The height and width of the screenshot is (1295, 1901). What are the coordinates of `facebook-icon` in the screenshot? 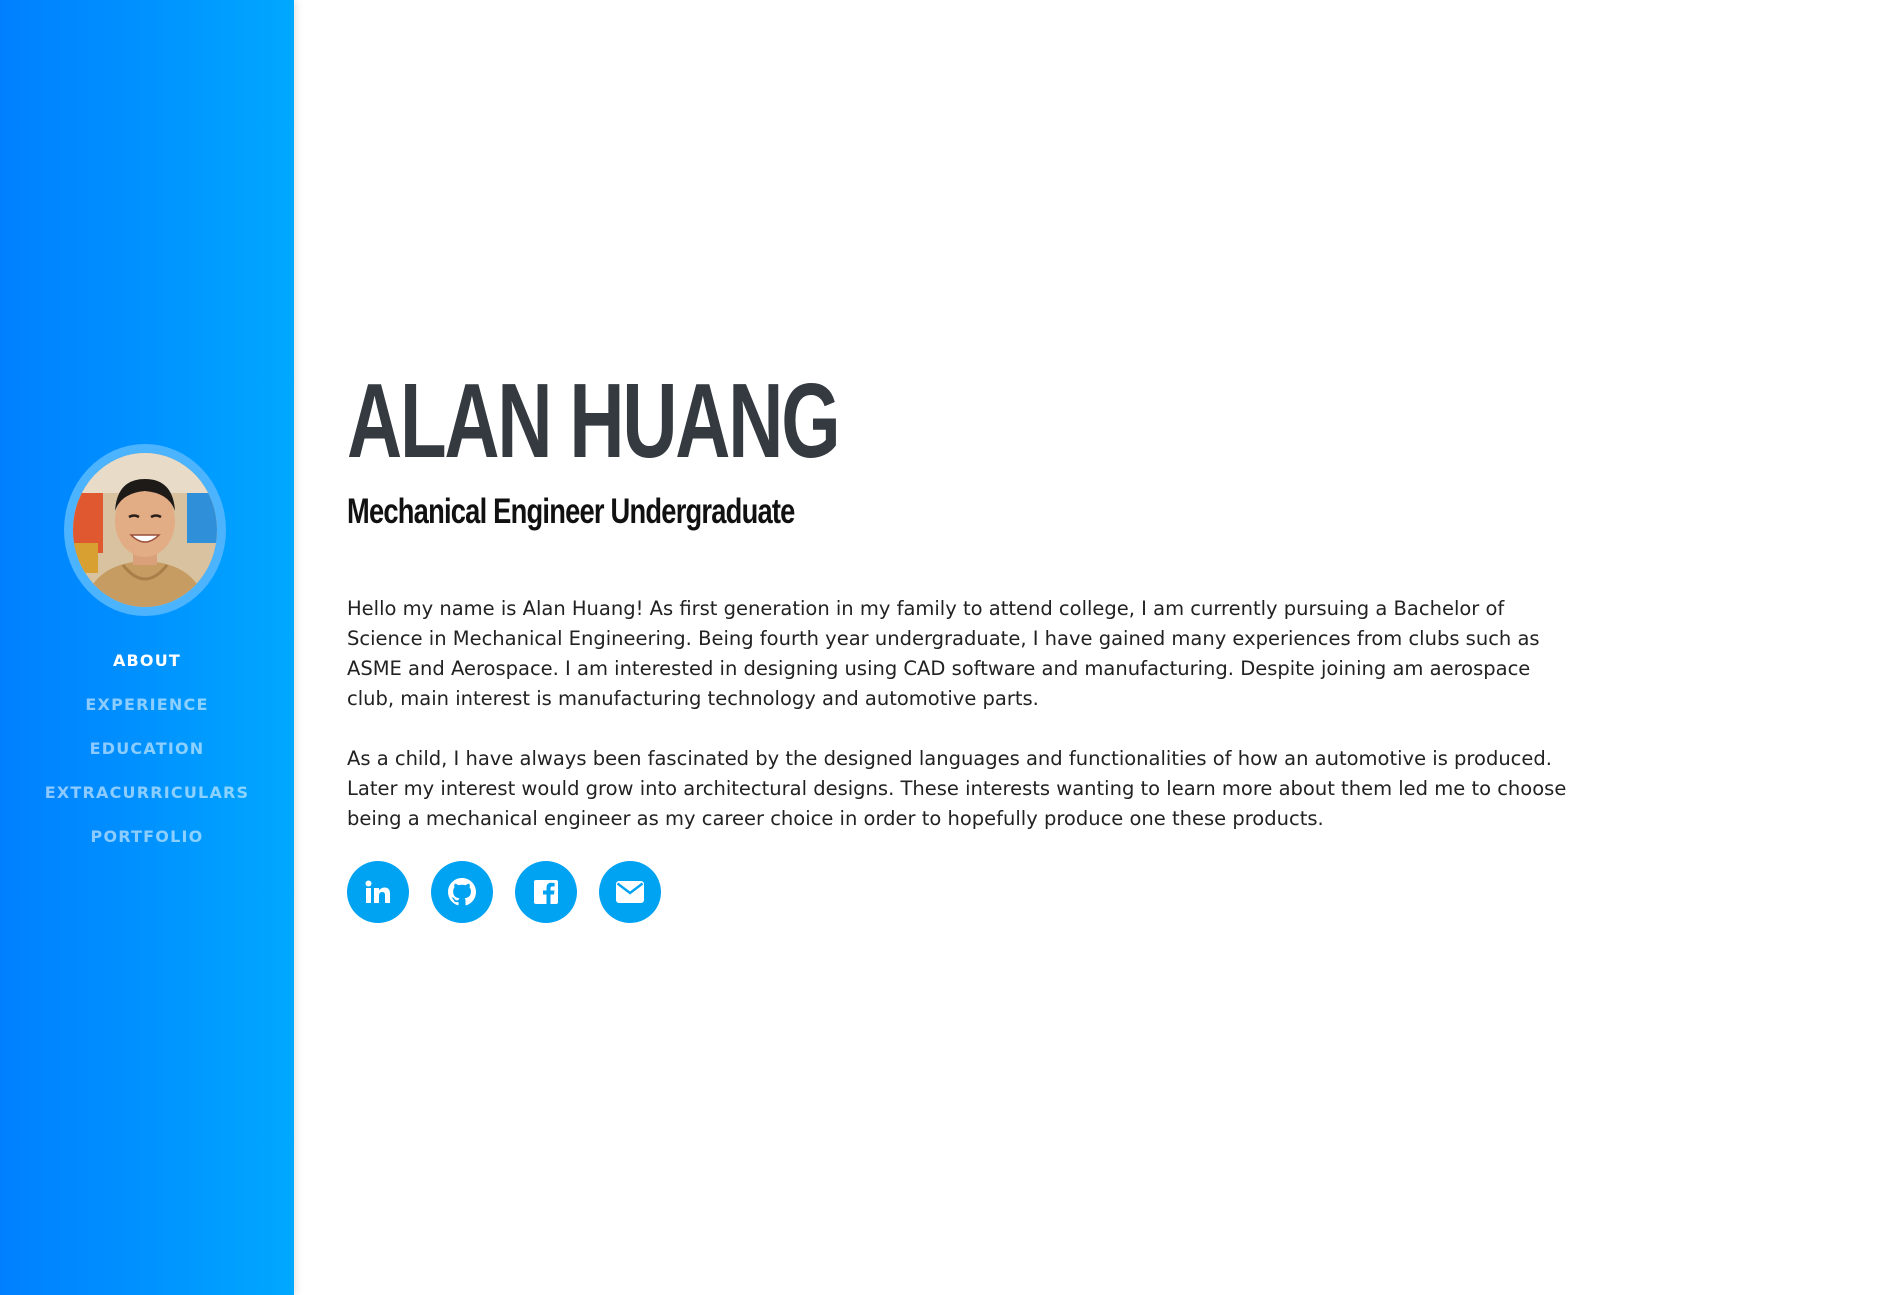 It's located at (546, 892).